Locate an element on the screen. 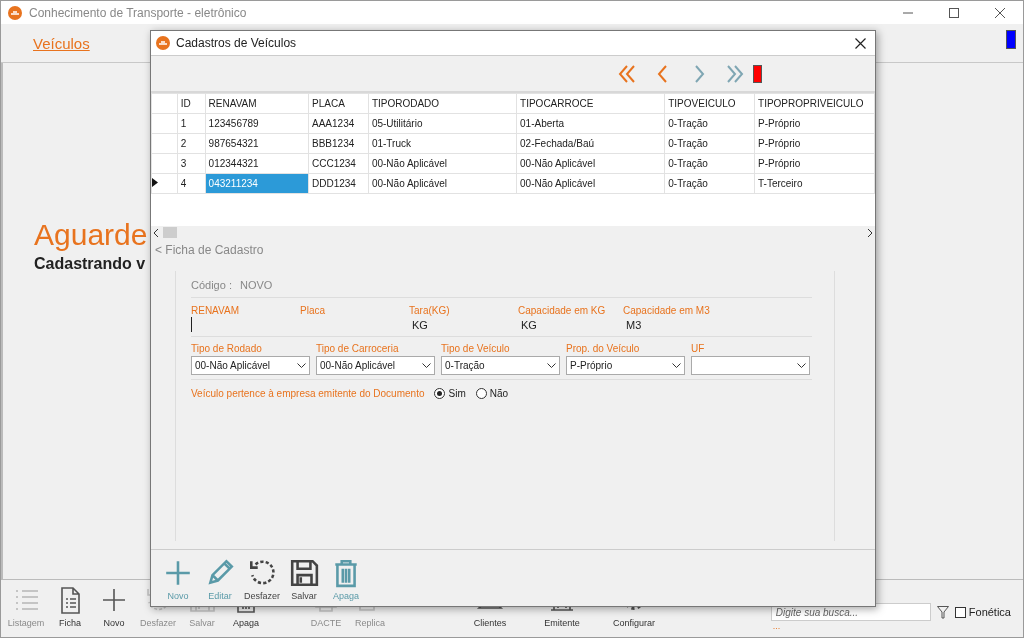 The height and width of the screenshot is (638, 1024). column-header: TIPOPROPRIVEICULO is located at coordinates (814, 103).